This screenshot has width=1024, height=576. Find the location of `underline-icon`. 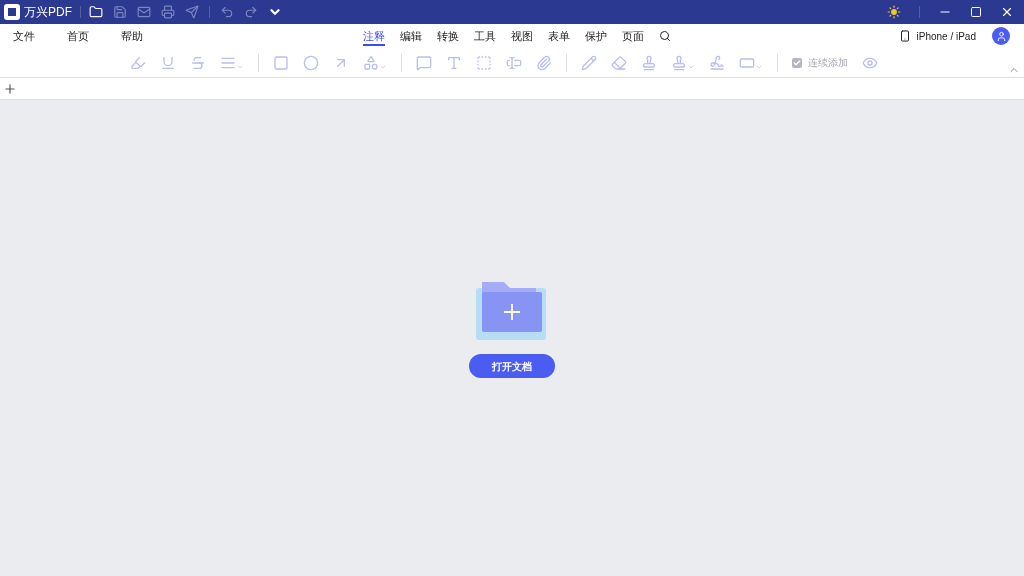

underline-icon is located at coordinates (168, 62).